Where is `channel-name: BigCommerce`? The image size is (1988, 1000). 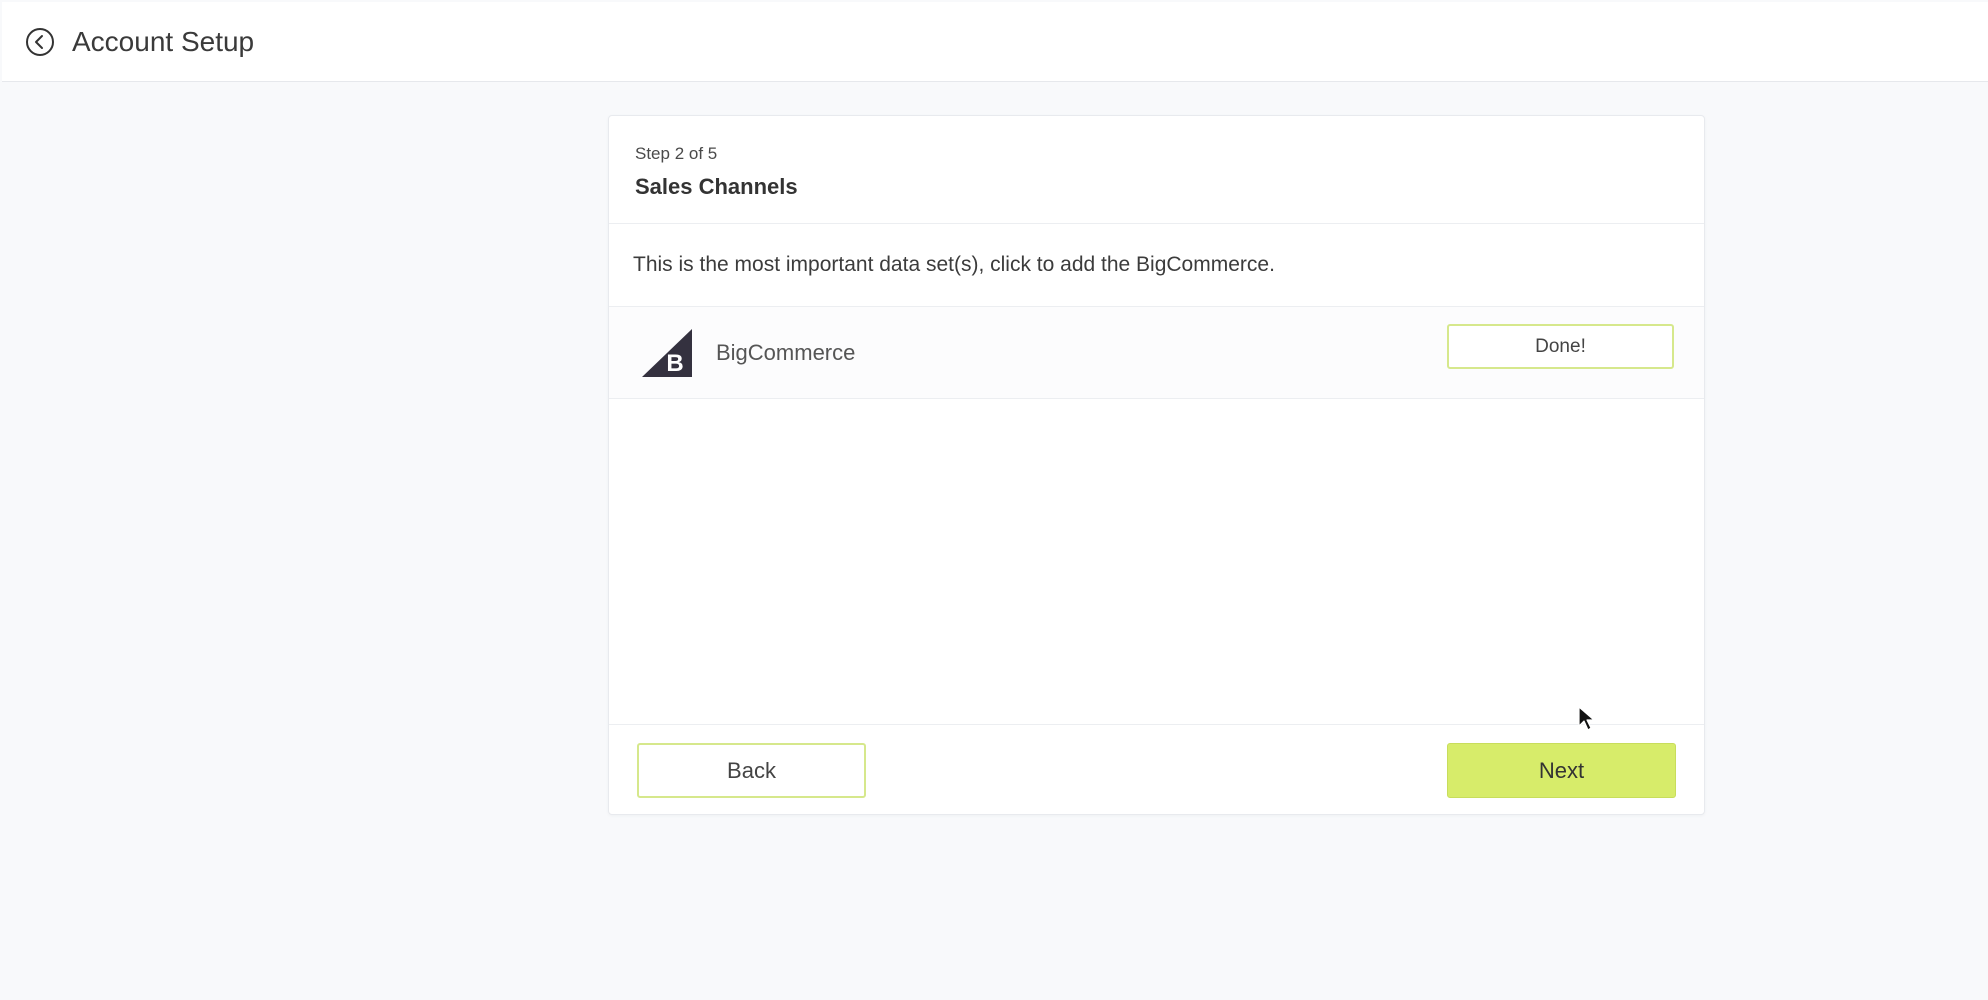
channel-name: BigCommerce is located at coordinates (786, 352).